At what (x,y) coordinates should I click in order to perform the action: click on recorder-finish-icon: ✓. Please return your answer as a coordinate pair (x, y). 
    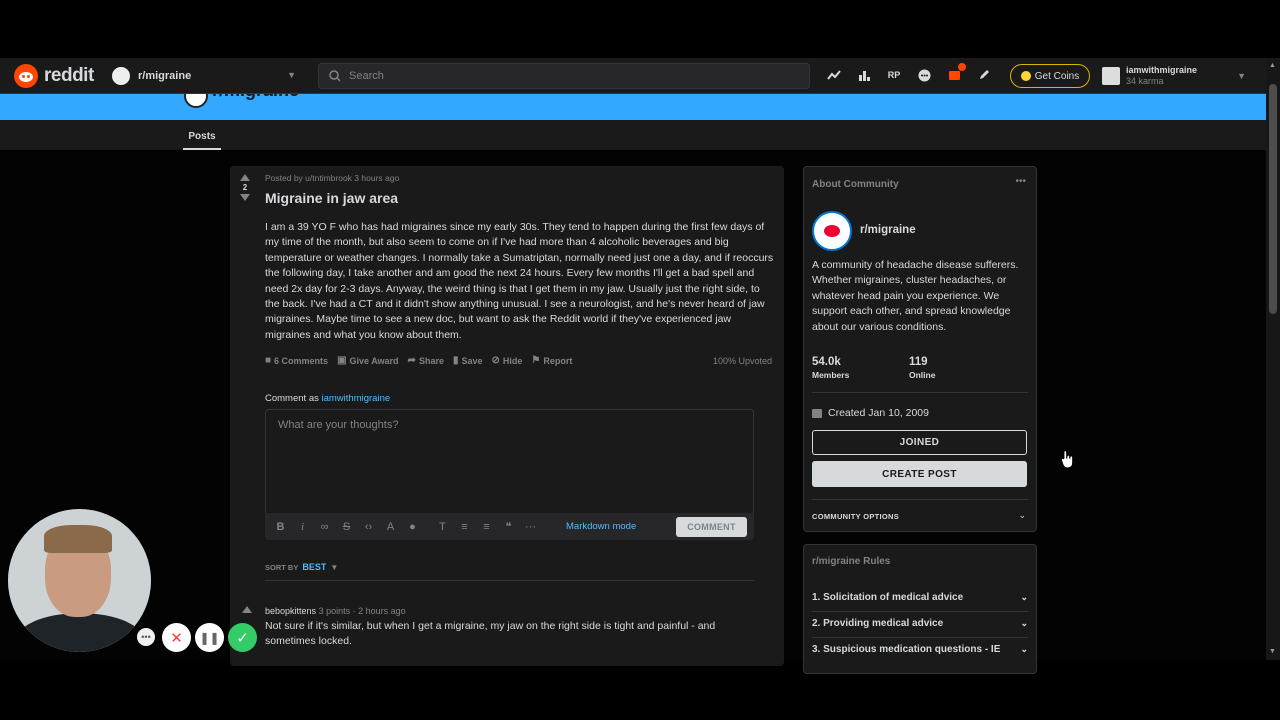
    Looking at the image, I should click on (242, 637).